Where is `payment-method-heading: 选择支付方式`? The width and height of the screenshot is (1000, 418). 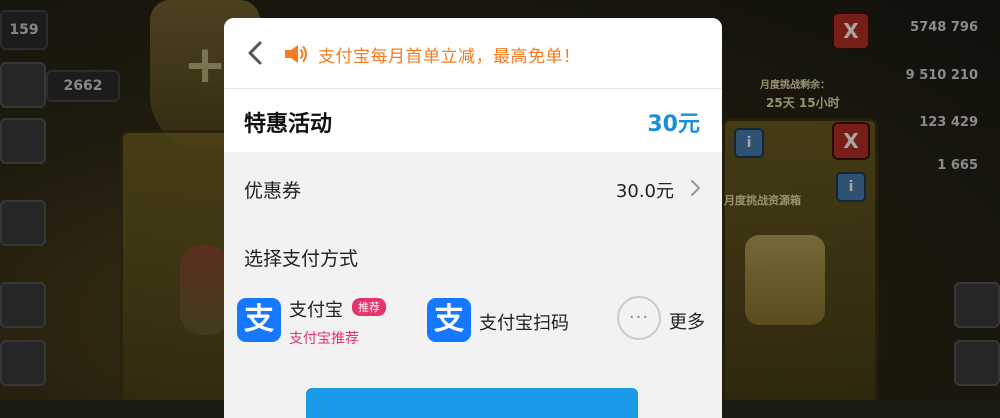
payment-method-heading: 选择支付方式 is located at coordinates (301, 259).